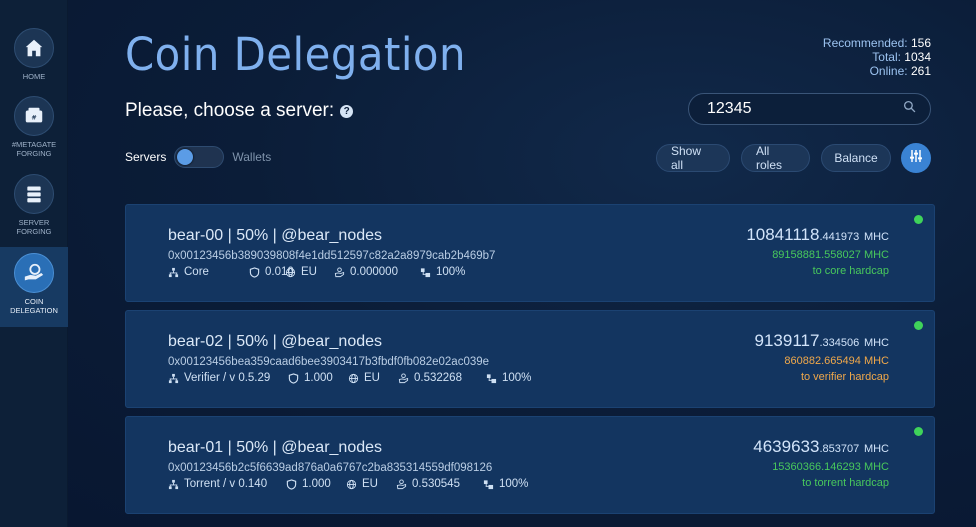 The width and height of the screenshot is (976, 527). What do you see at coordinates (34, 227) in the screenshot?
I see `sidebar-item-label: SERVER FORGING` at bounding box center [34, 227].